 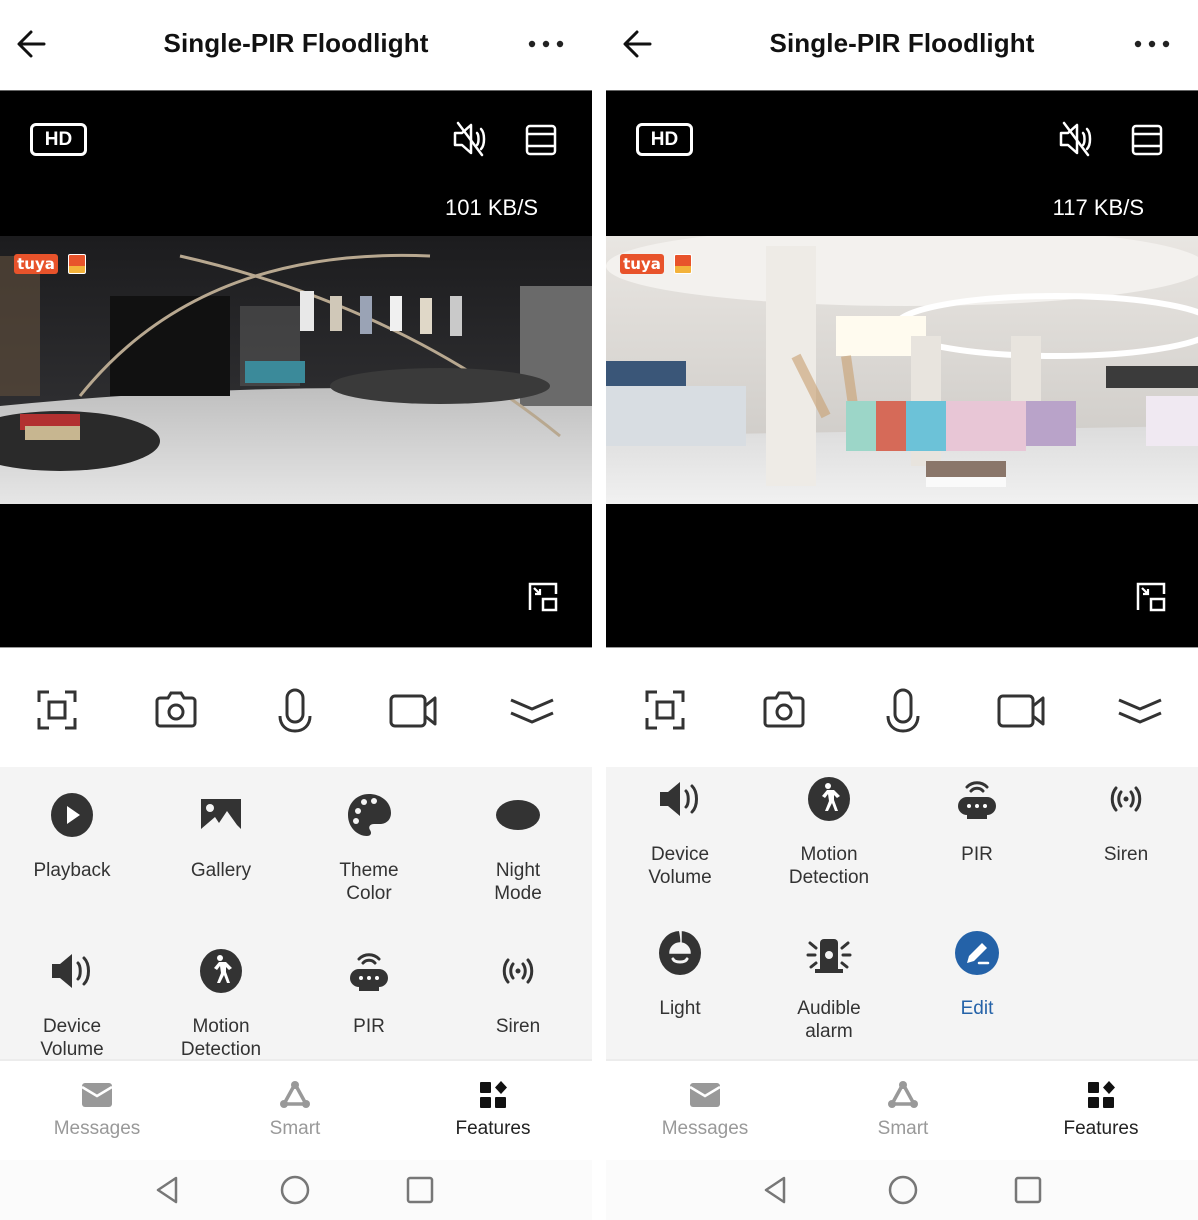 What do you see at coordinates (221, 870) in the screenshot?
I see `feature-label: Gallery` at bounding box center [221, 870].